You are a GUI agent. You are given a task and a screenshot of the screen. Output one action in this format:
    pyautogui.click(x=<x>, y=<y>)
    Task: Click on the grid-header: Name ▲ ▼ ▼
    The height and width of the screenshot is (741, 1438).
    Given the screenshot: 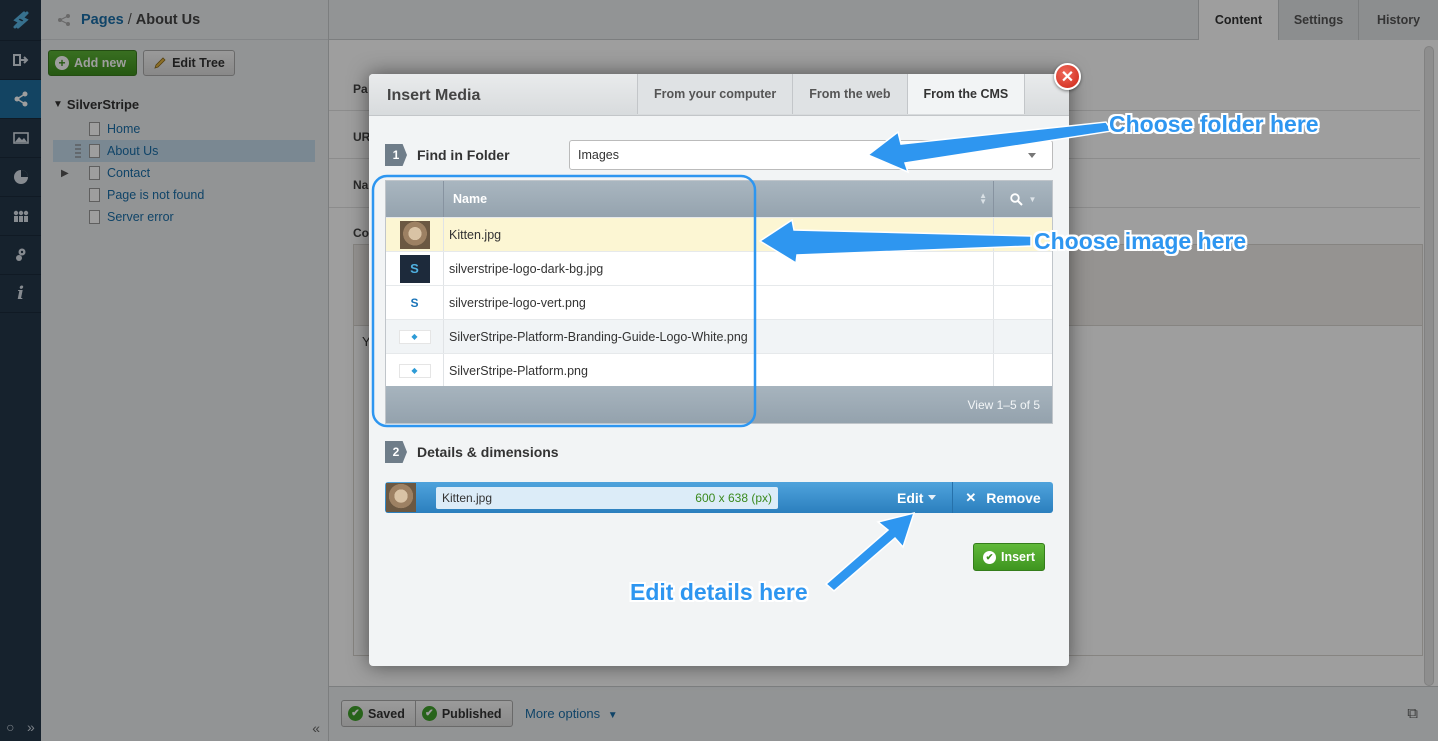 What is the action you would take?
    pyautogui.click(x=719, y=199)
    